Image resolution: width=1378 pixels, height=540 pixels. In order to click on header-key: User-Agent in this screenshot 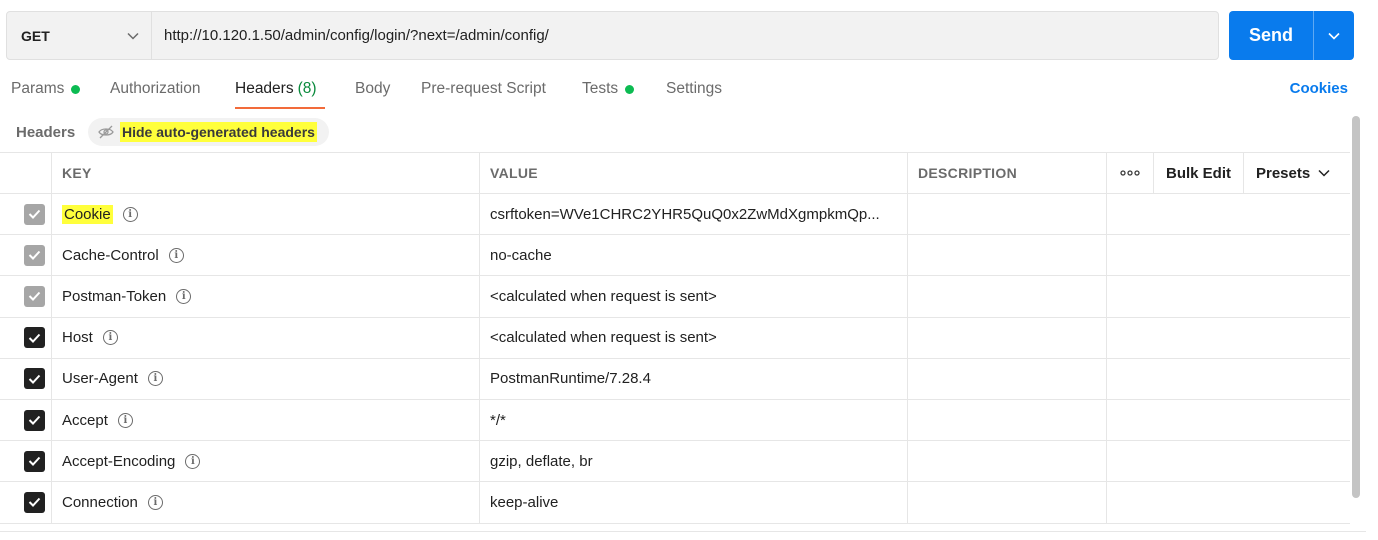, I will do `click(100, 379)`.